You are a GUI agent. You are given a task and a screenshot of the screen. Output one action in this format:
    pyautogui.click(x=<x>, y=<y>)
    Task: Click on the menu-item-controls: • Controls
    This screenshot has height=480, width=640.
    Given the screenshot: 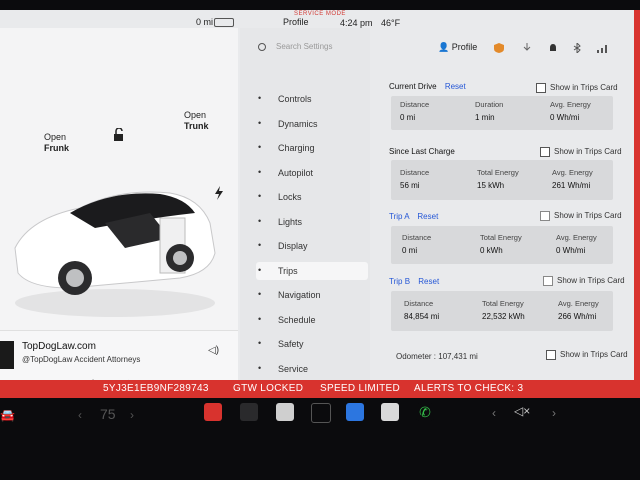 What is the action you would take?
    pyautogui.click(x=312, y=99)
    